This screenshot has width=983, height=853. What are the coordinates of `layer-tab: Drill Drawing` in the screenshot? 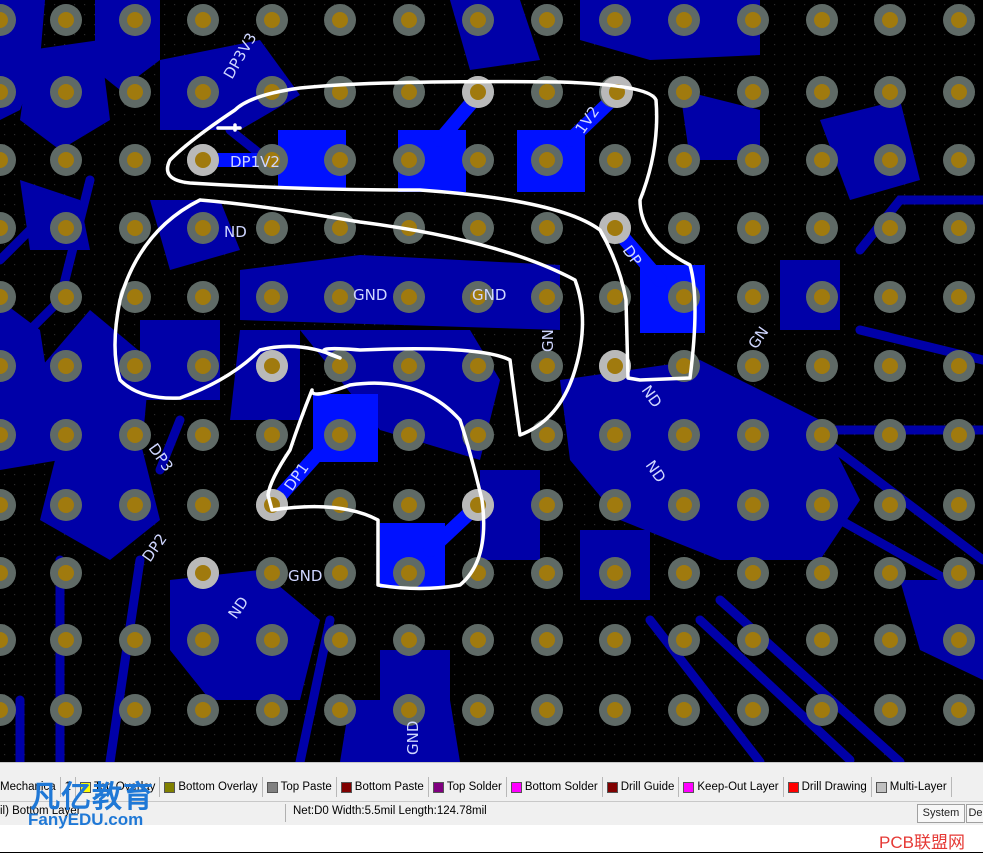 It's located at (828, 787).